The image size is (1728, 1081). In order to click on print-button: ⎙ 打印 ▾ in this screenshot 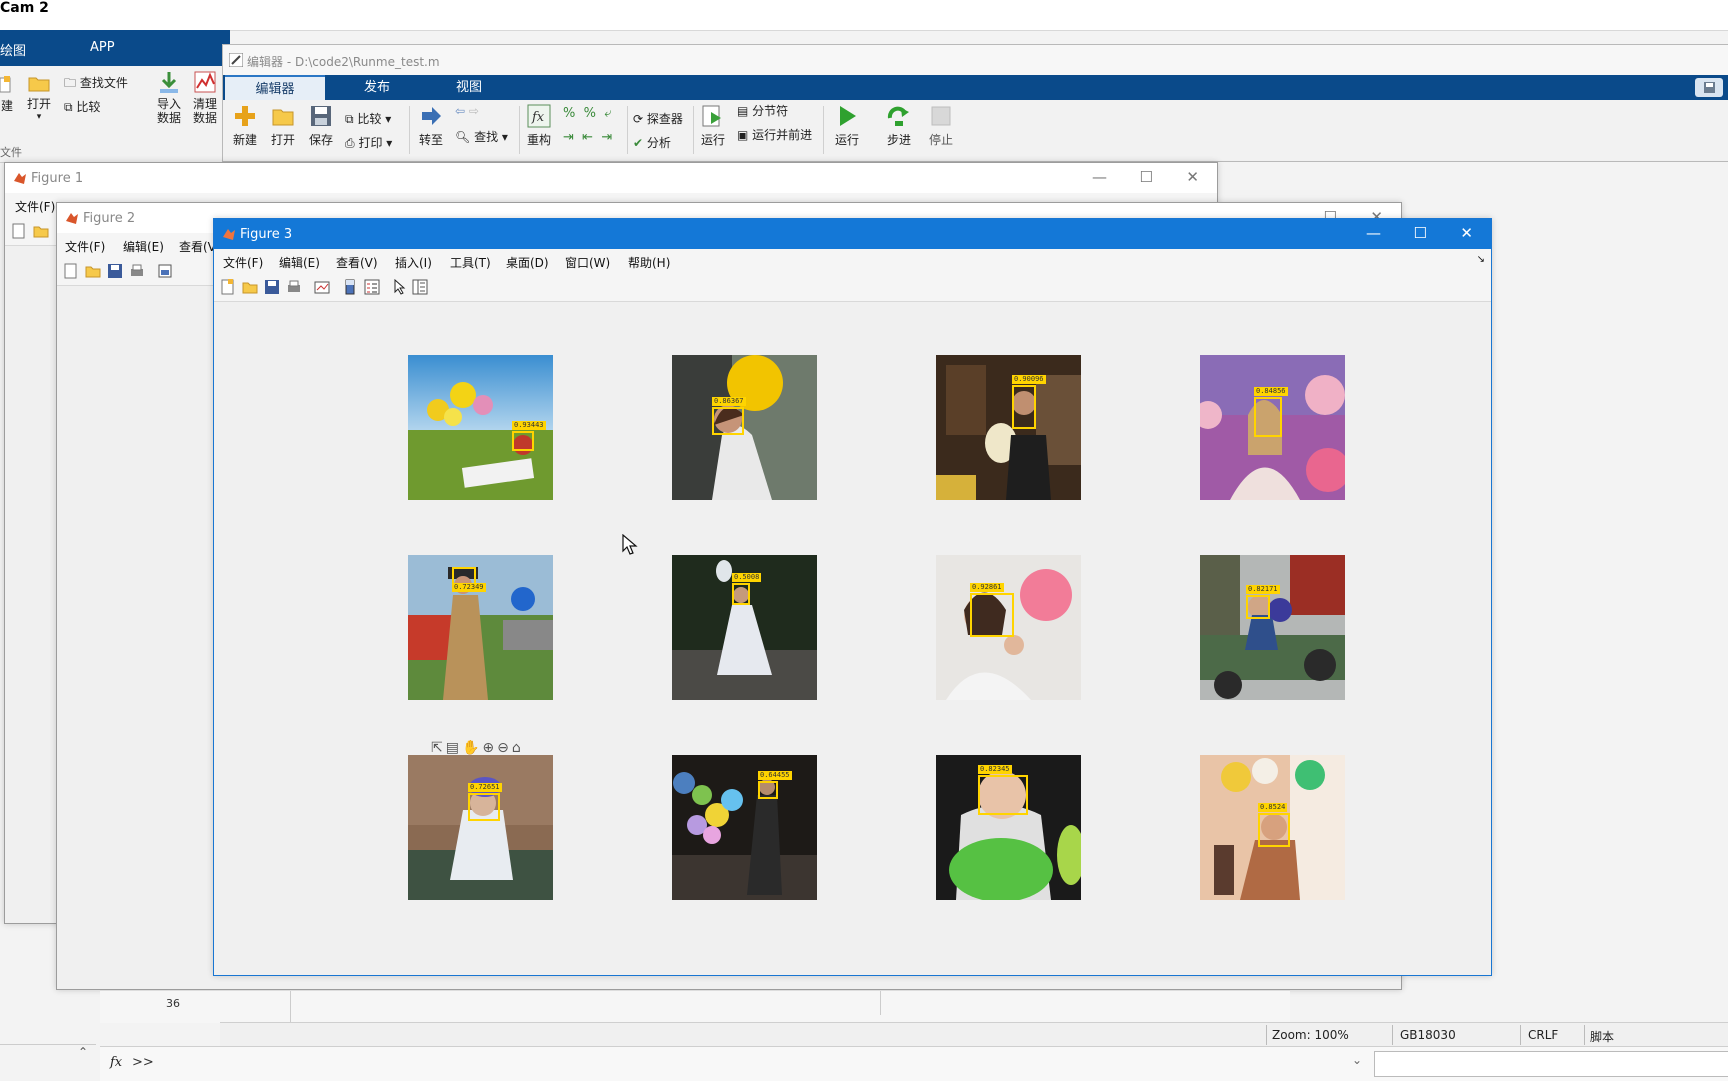, I will do `click(368, 142)`.